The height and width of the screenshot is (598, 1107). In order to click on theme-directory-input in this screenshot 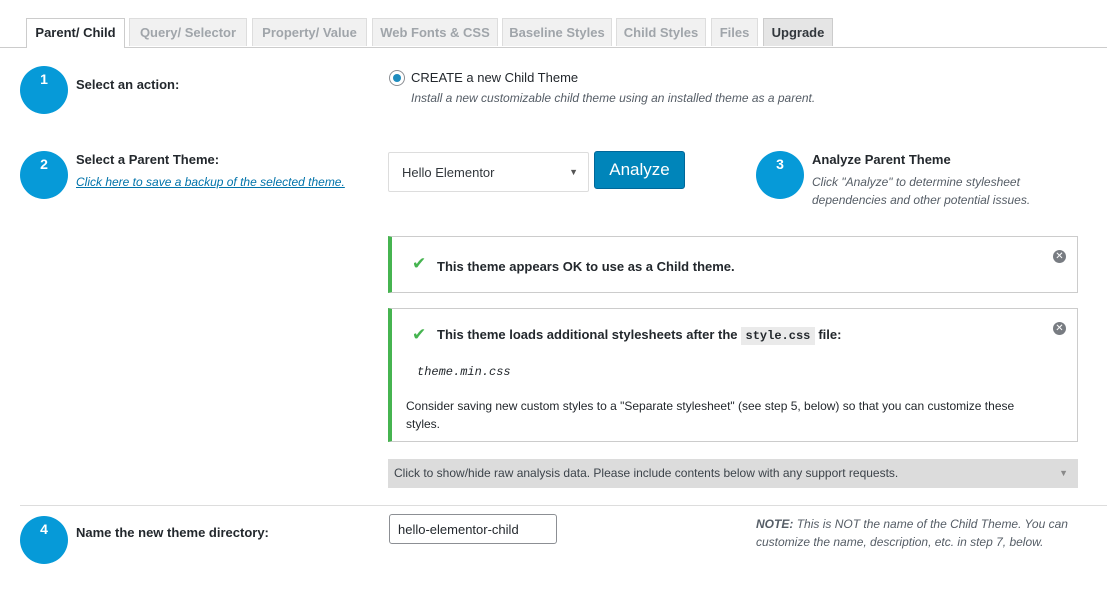, I will do `click(473, 529)`.